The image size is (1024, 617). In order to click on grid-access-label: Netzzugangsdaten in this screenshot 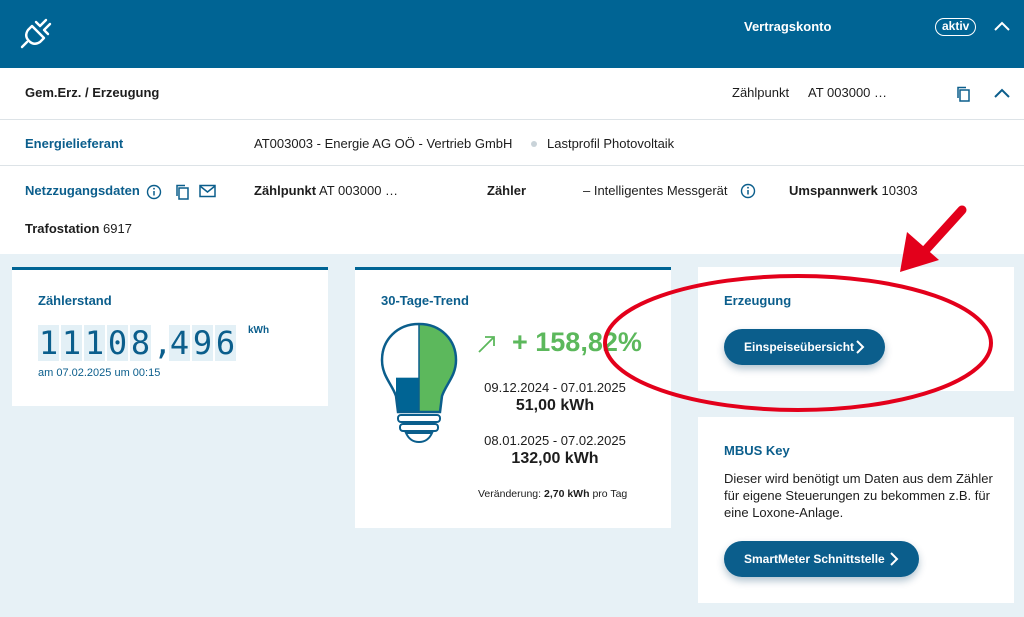, I will do `click(82, 190)`.